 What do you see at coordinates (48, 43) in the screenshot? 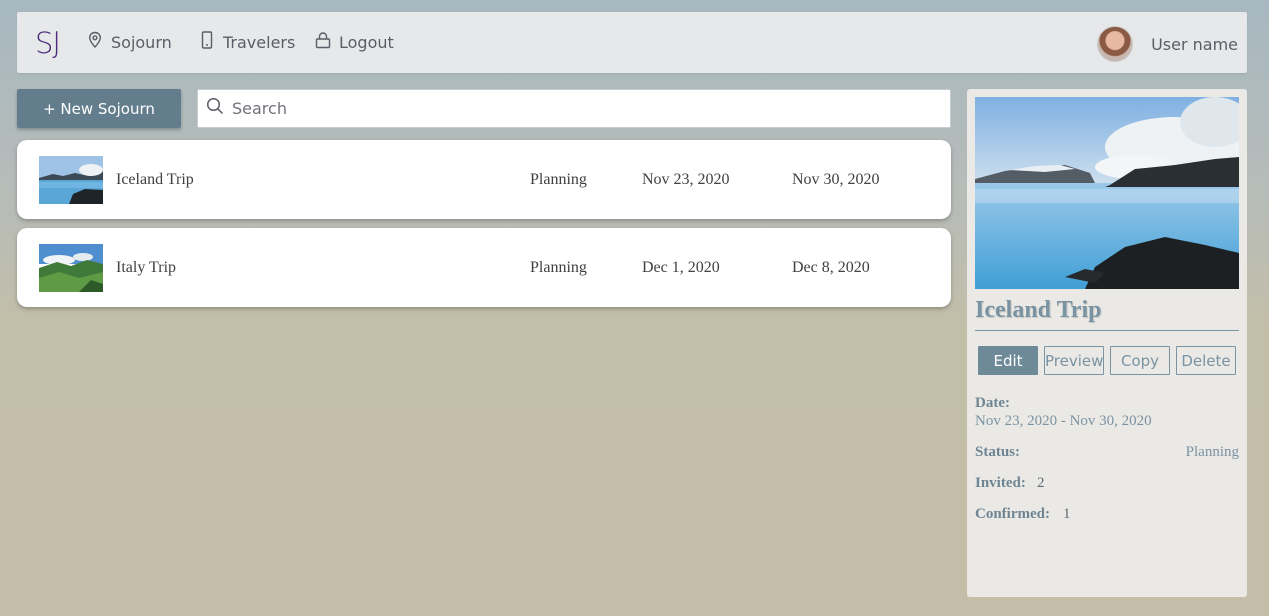
I see `brand-logo: SJ` at bounding box center [48, 43].